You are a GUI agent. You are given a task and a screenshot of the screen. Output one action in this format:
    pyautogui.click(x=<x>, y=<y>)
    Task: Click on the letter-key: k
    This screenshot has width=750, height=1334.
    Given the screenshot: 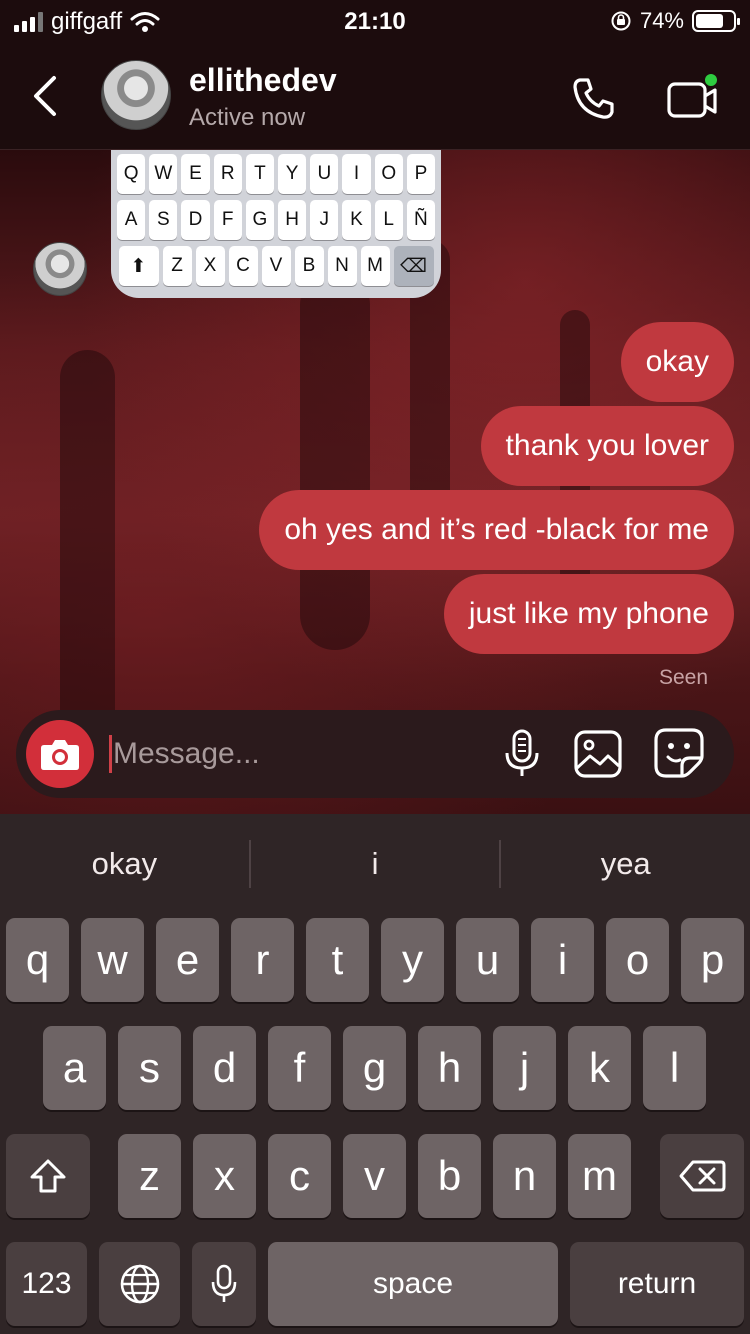 What is the action you would take?
    pyautogui.click(x=599, y=1068)
    